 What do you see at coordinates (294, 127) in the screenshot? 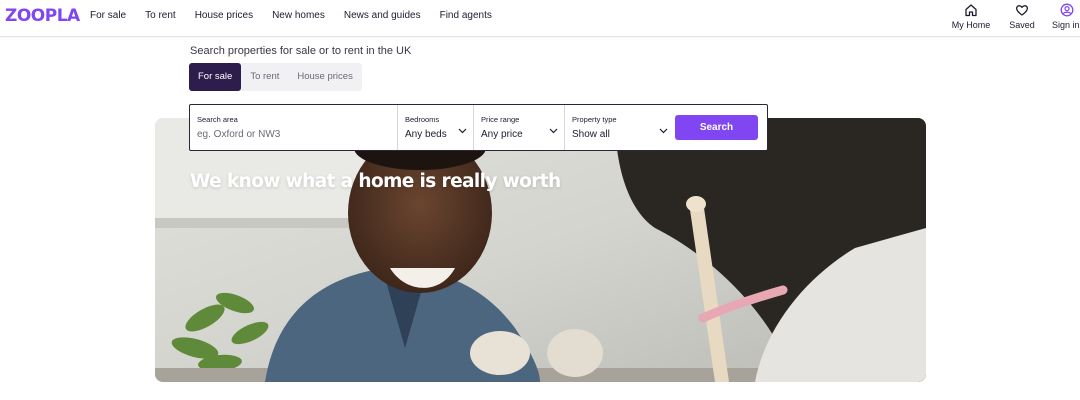
I see `search-area-field: Search area` at bounding box center [294, 127].